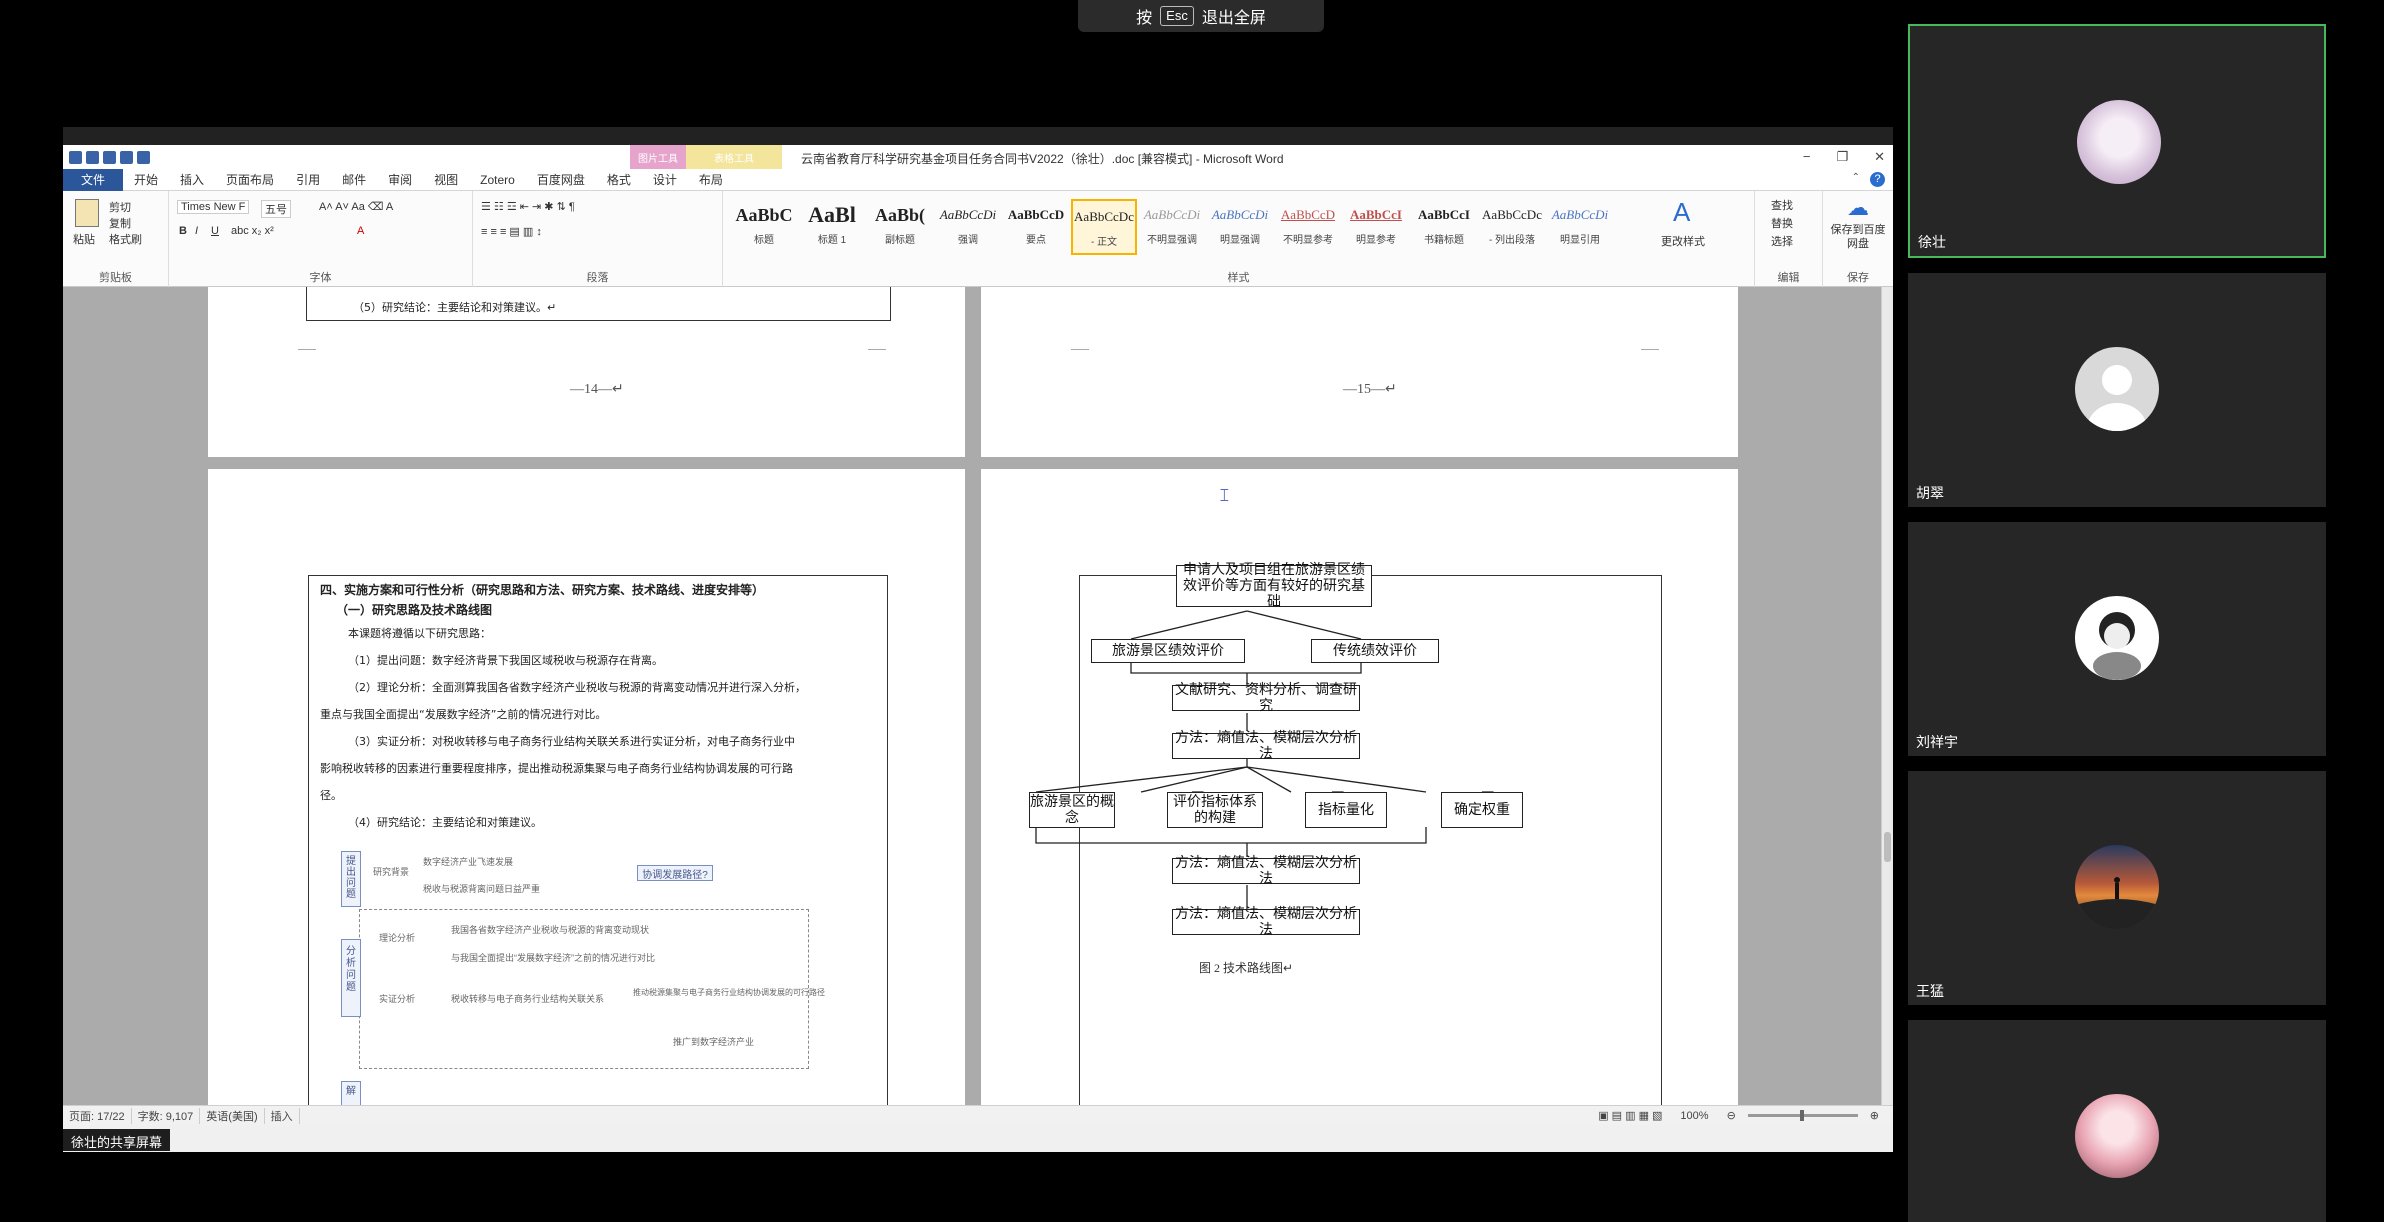 This screenshot has width=2384, height=1222. I want to click on redo-icon, so click(126, 157).